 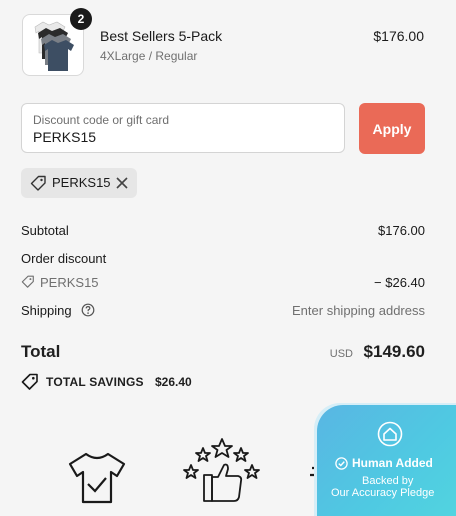 I want to click on pledge-title: Human Added, so click(x=392, y=463).